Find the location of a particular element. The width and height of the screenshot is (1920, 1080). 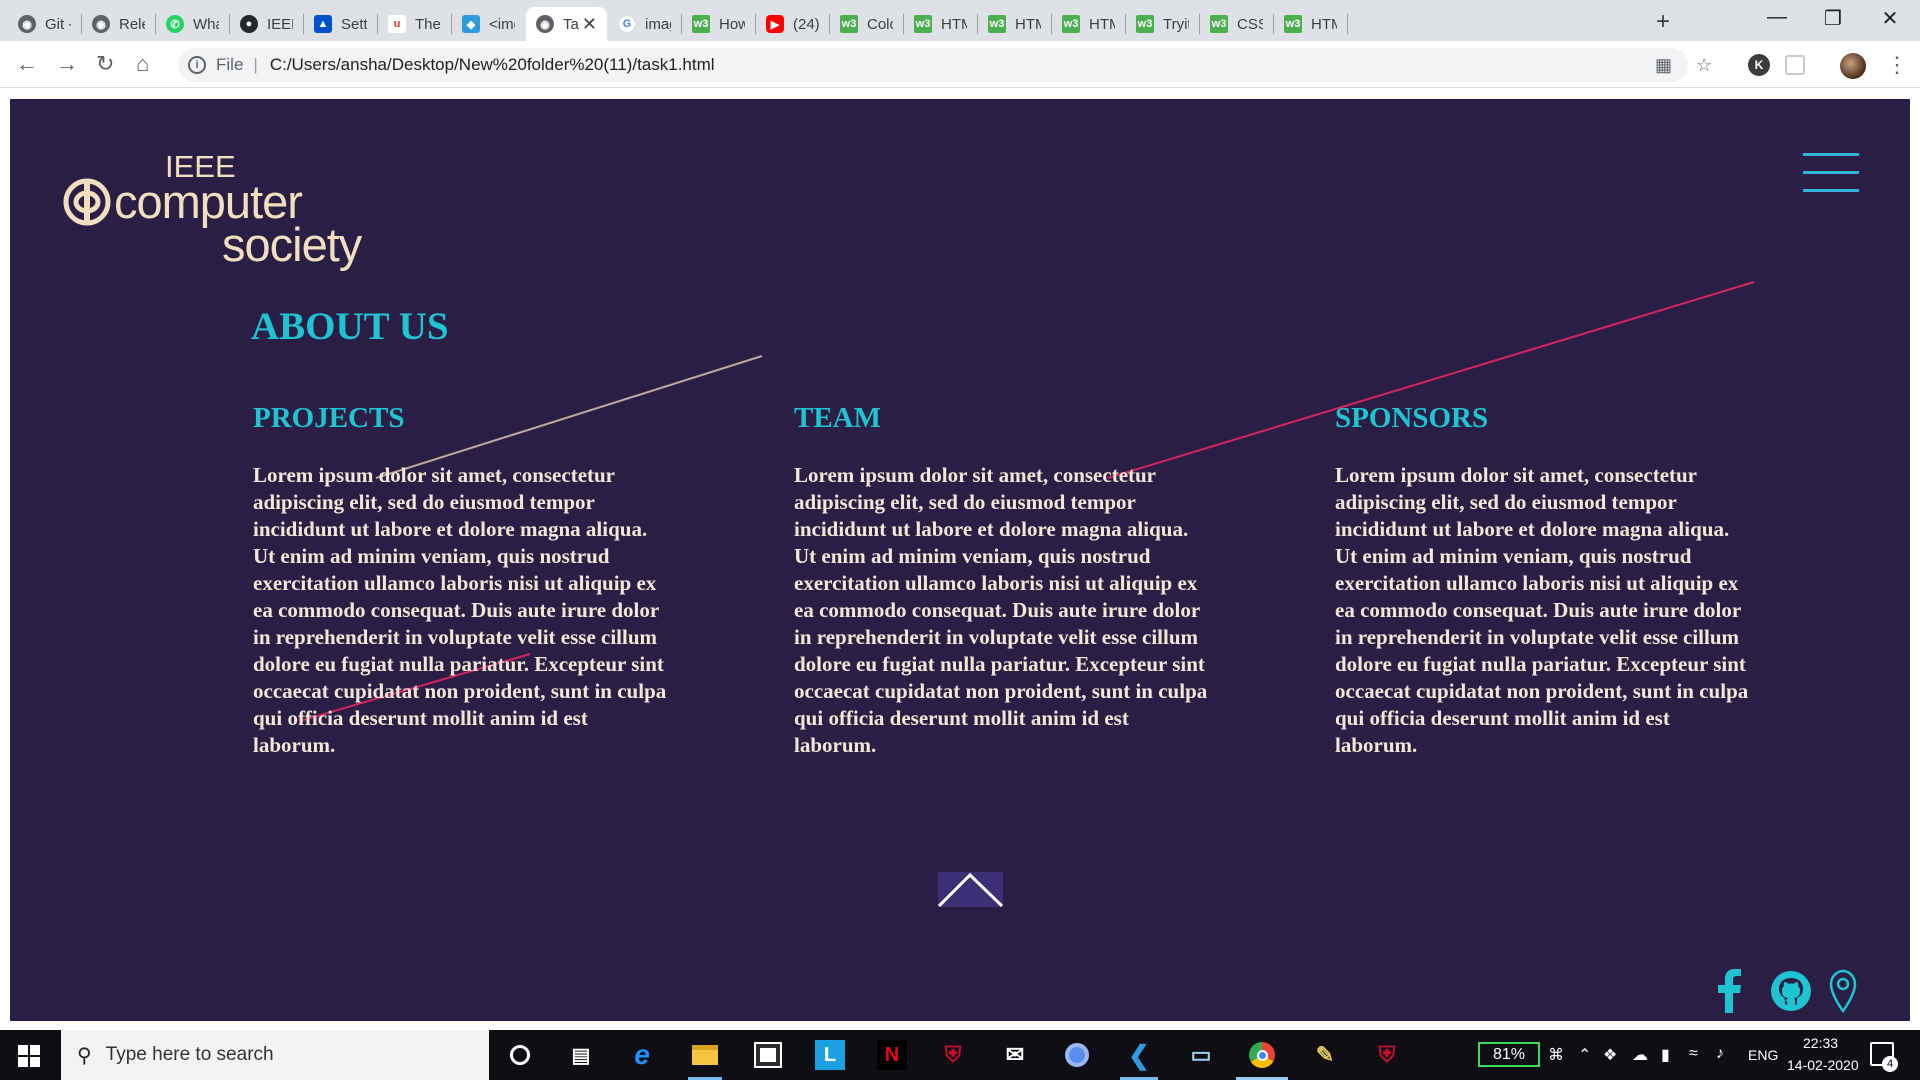

battery-icon: ▮ is located at coordinates (1665, 1055).